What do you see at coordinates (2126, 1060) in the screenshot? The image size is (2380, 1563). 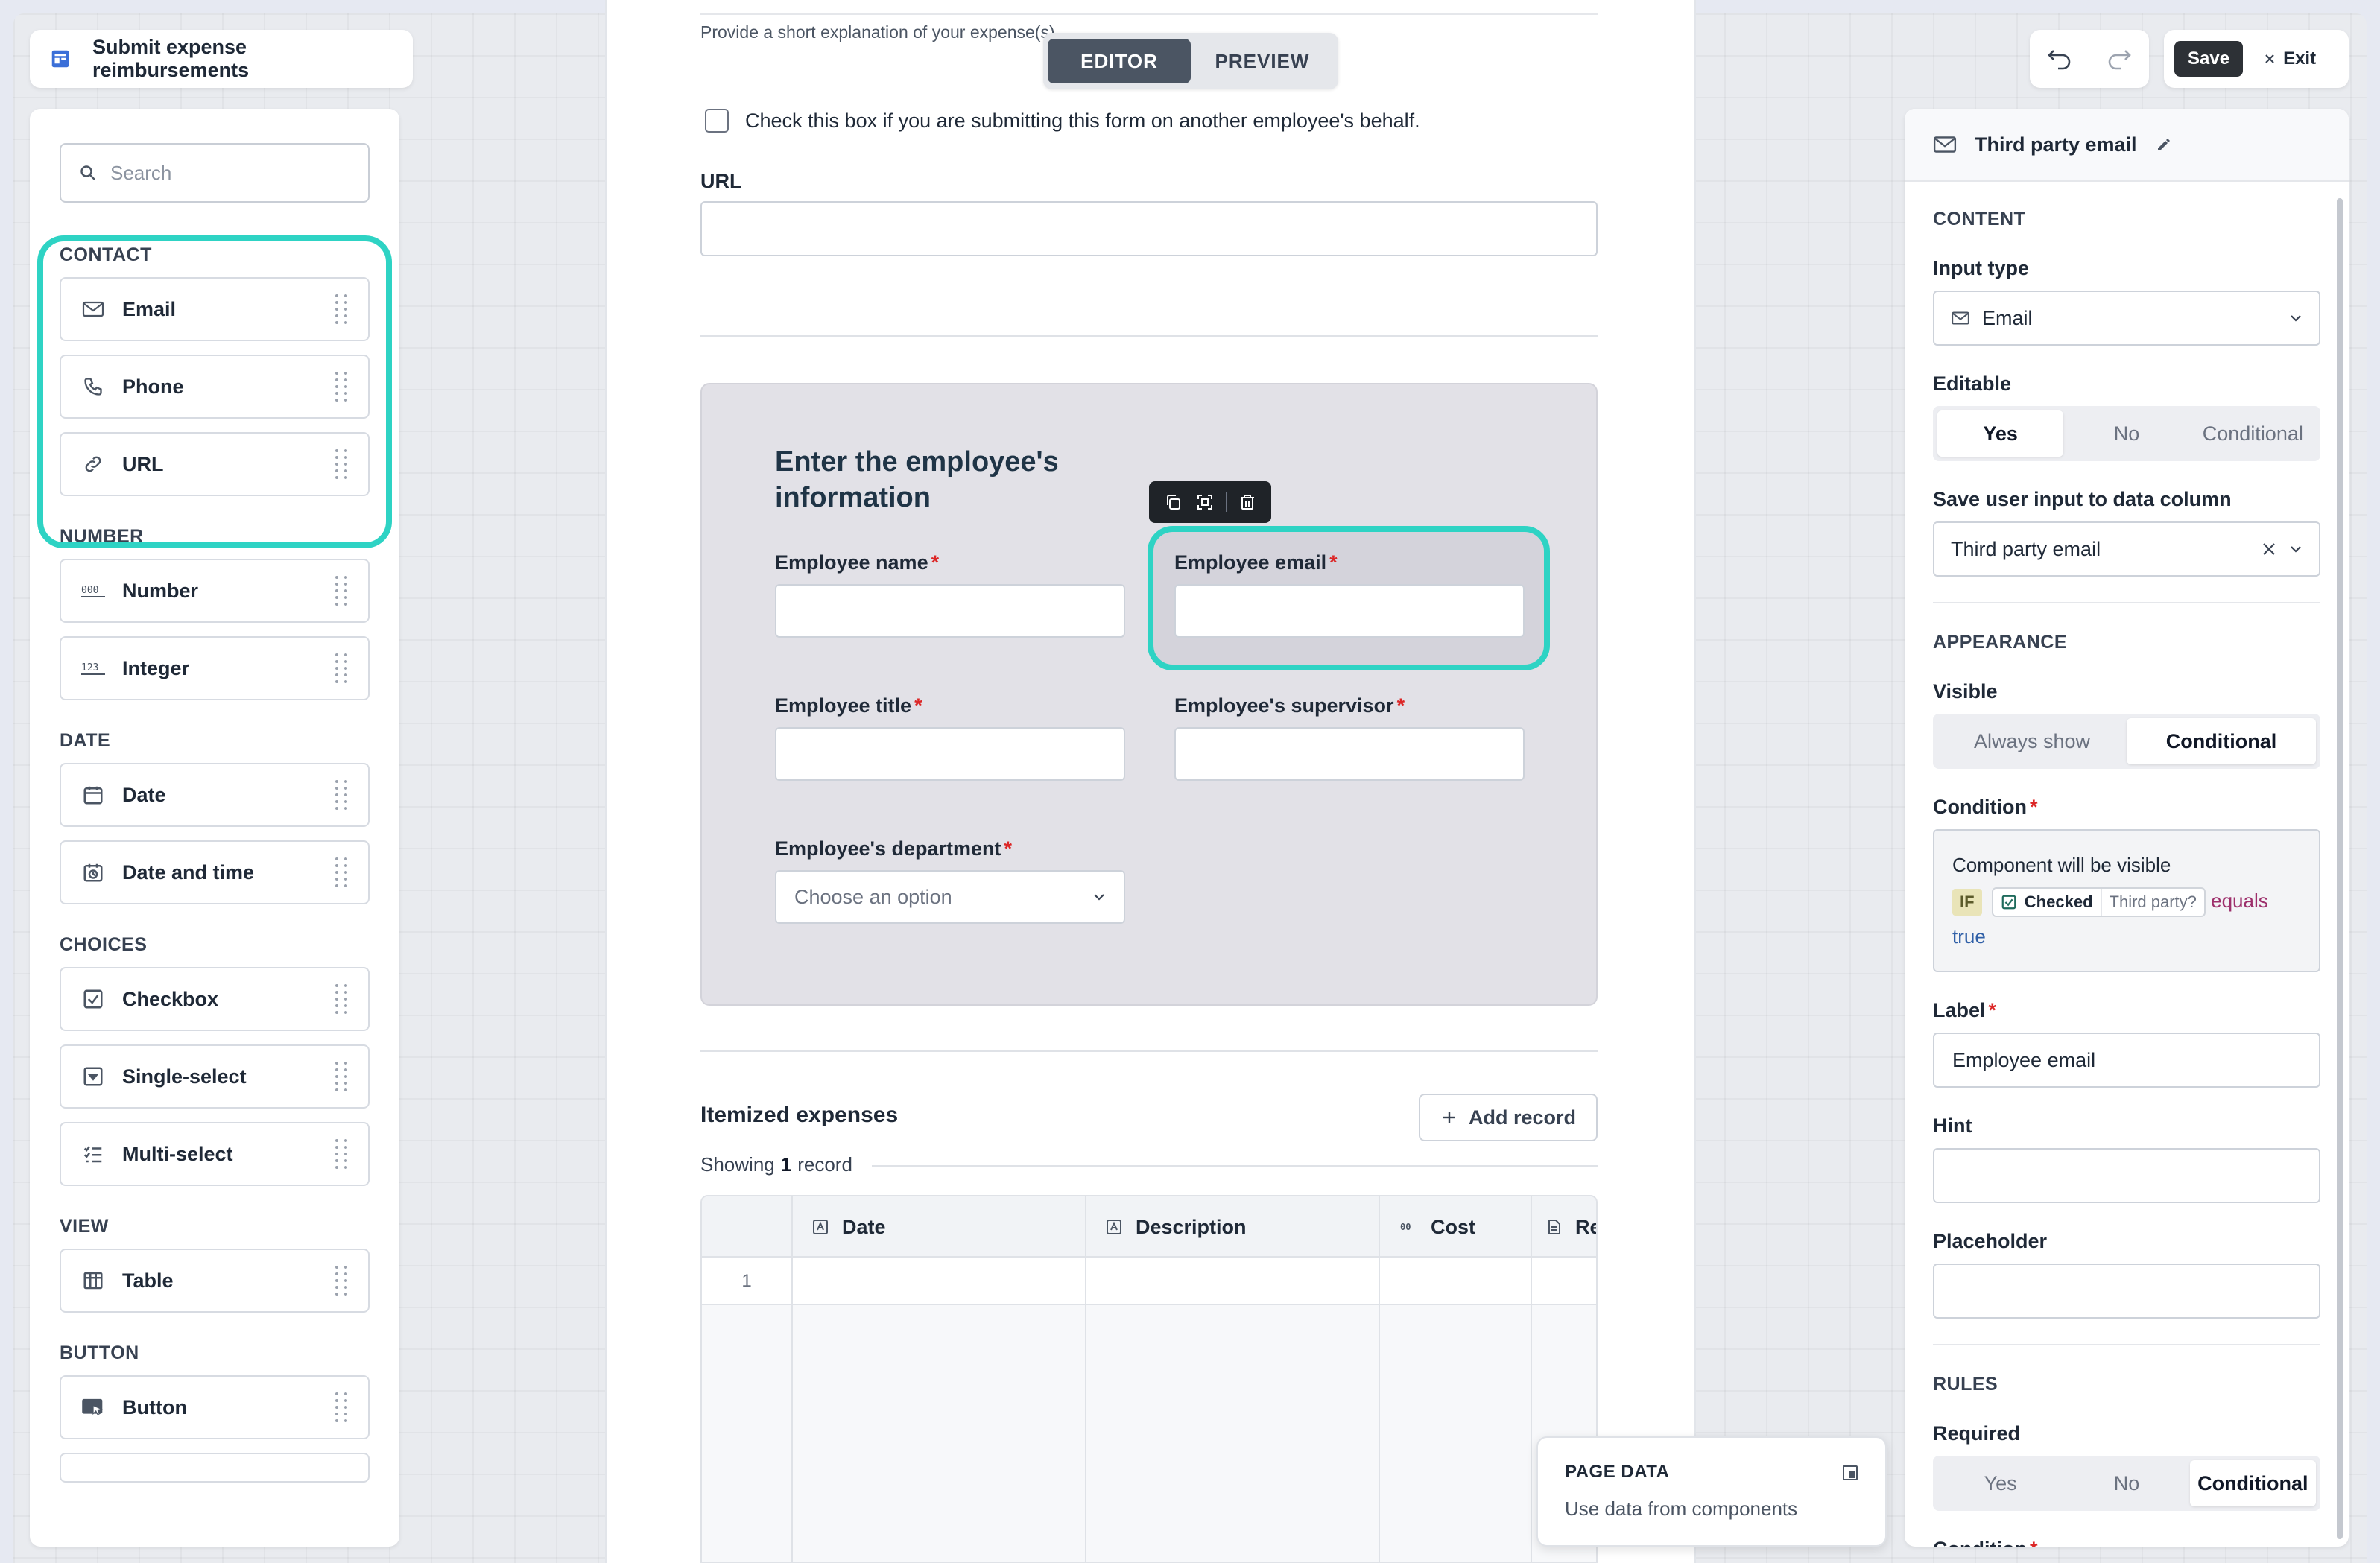 I see `label-input: Employee email` at bounding box center [2126, 1060].